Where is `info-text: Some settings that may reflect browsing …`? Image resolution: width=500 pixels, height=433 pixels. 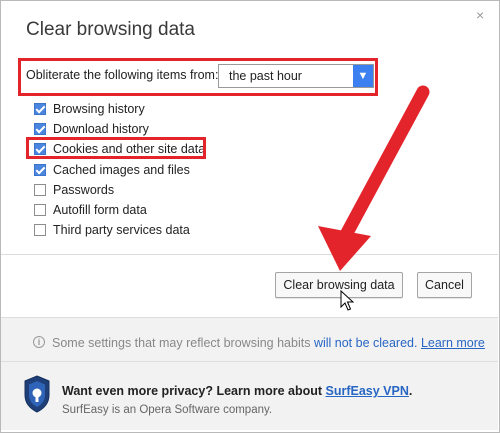
info-text: Some settings that may reflect browsing … is located at coordinates (268, 343).